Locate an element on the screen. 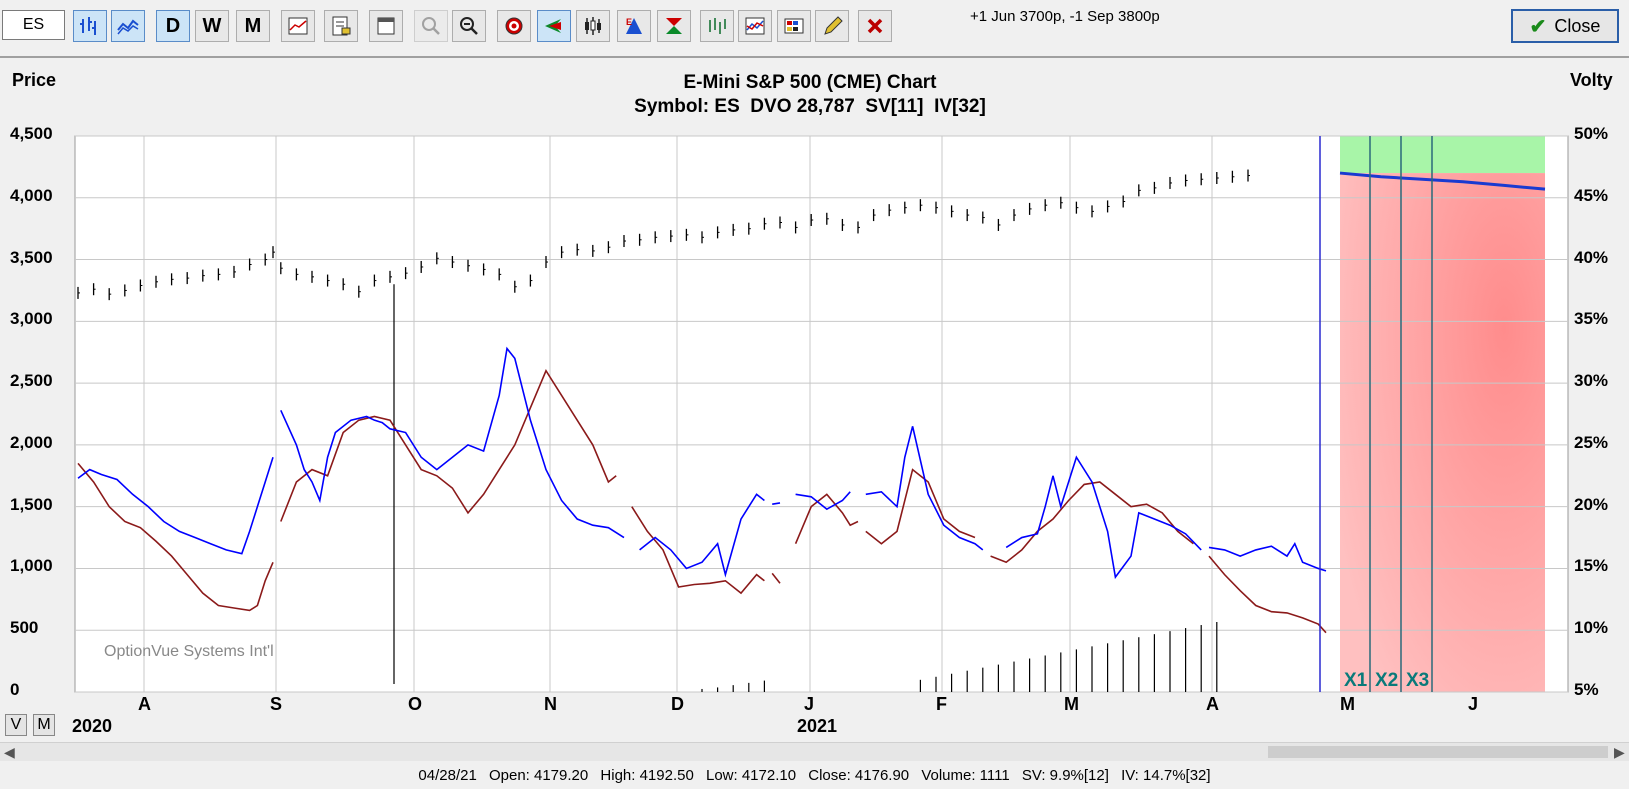  status-date: 04/28/21 is located at coordinates (447, 775).